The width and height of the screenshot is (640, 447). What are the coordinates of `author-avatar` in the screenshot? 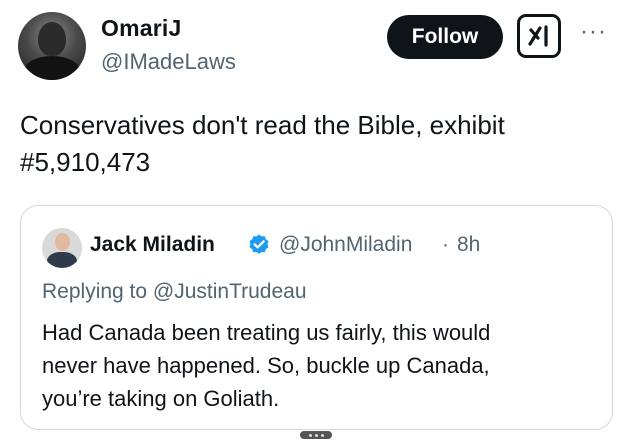 It's located at (52, 46).